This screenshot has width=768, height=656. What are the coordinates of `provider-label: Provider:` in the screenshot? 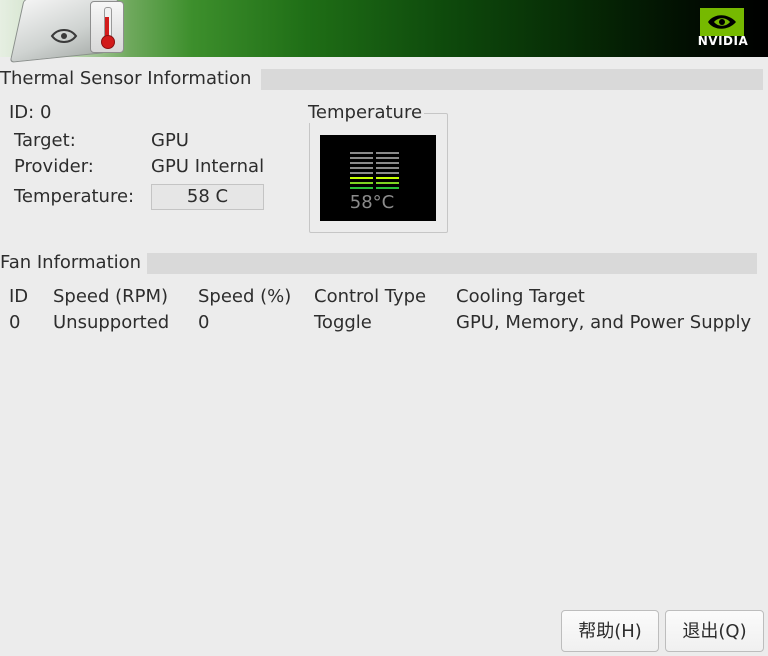 It's located at (54, 166).